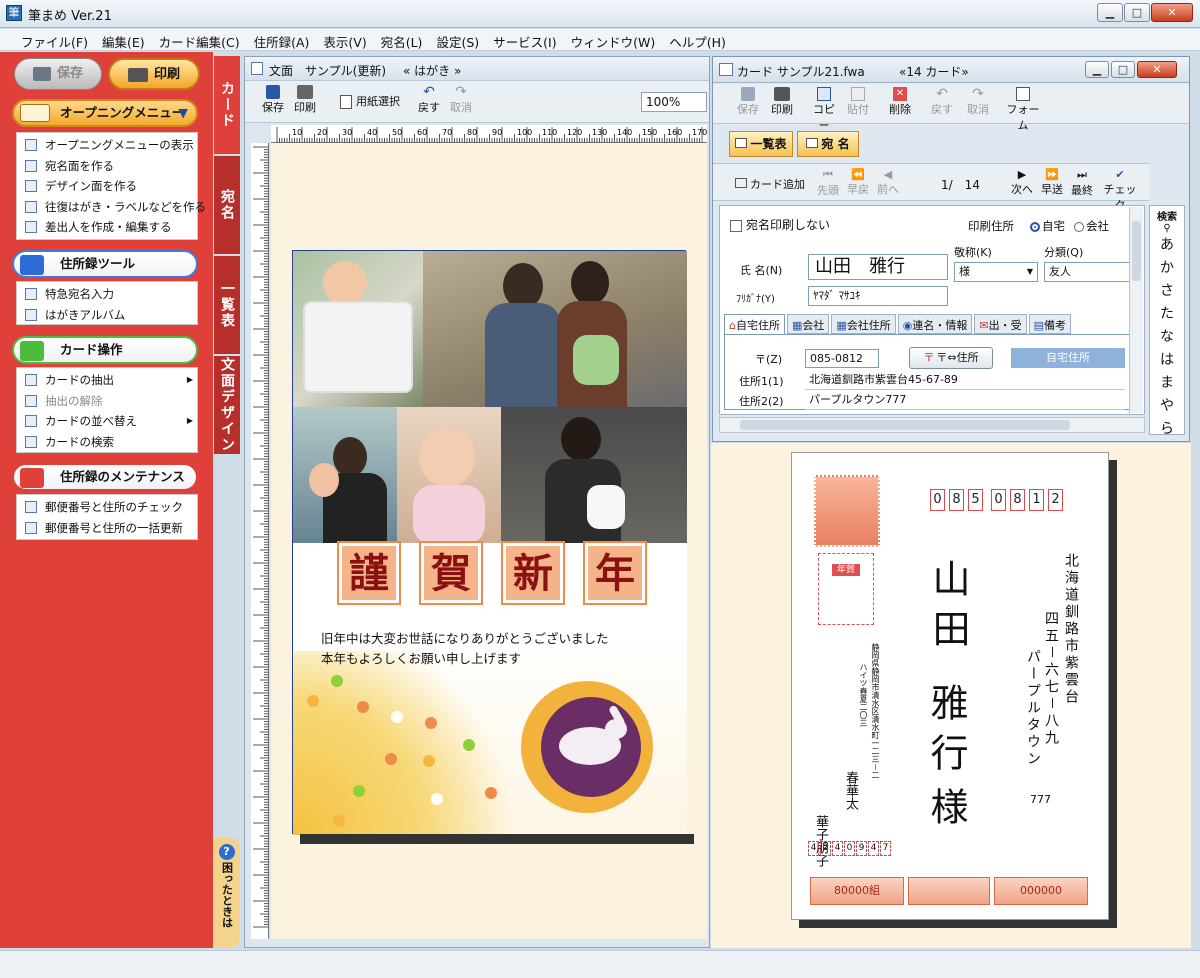  Describe the element at coordinates (555, 329) in the screenshot. I see `photo-family` at that location.